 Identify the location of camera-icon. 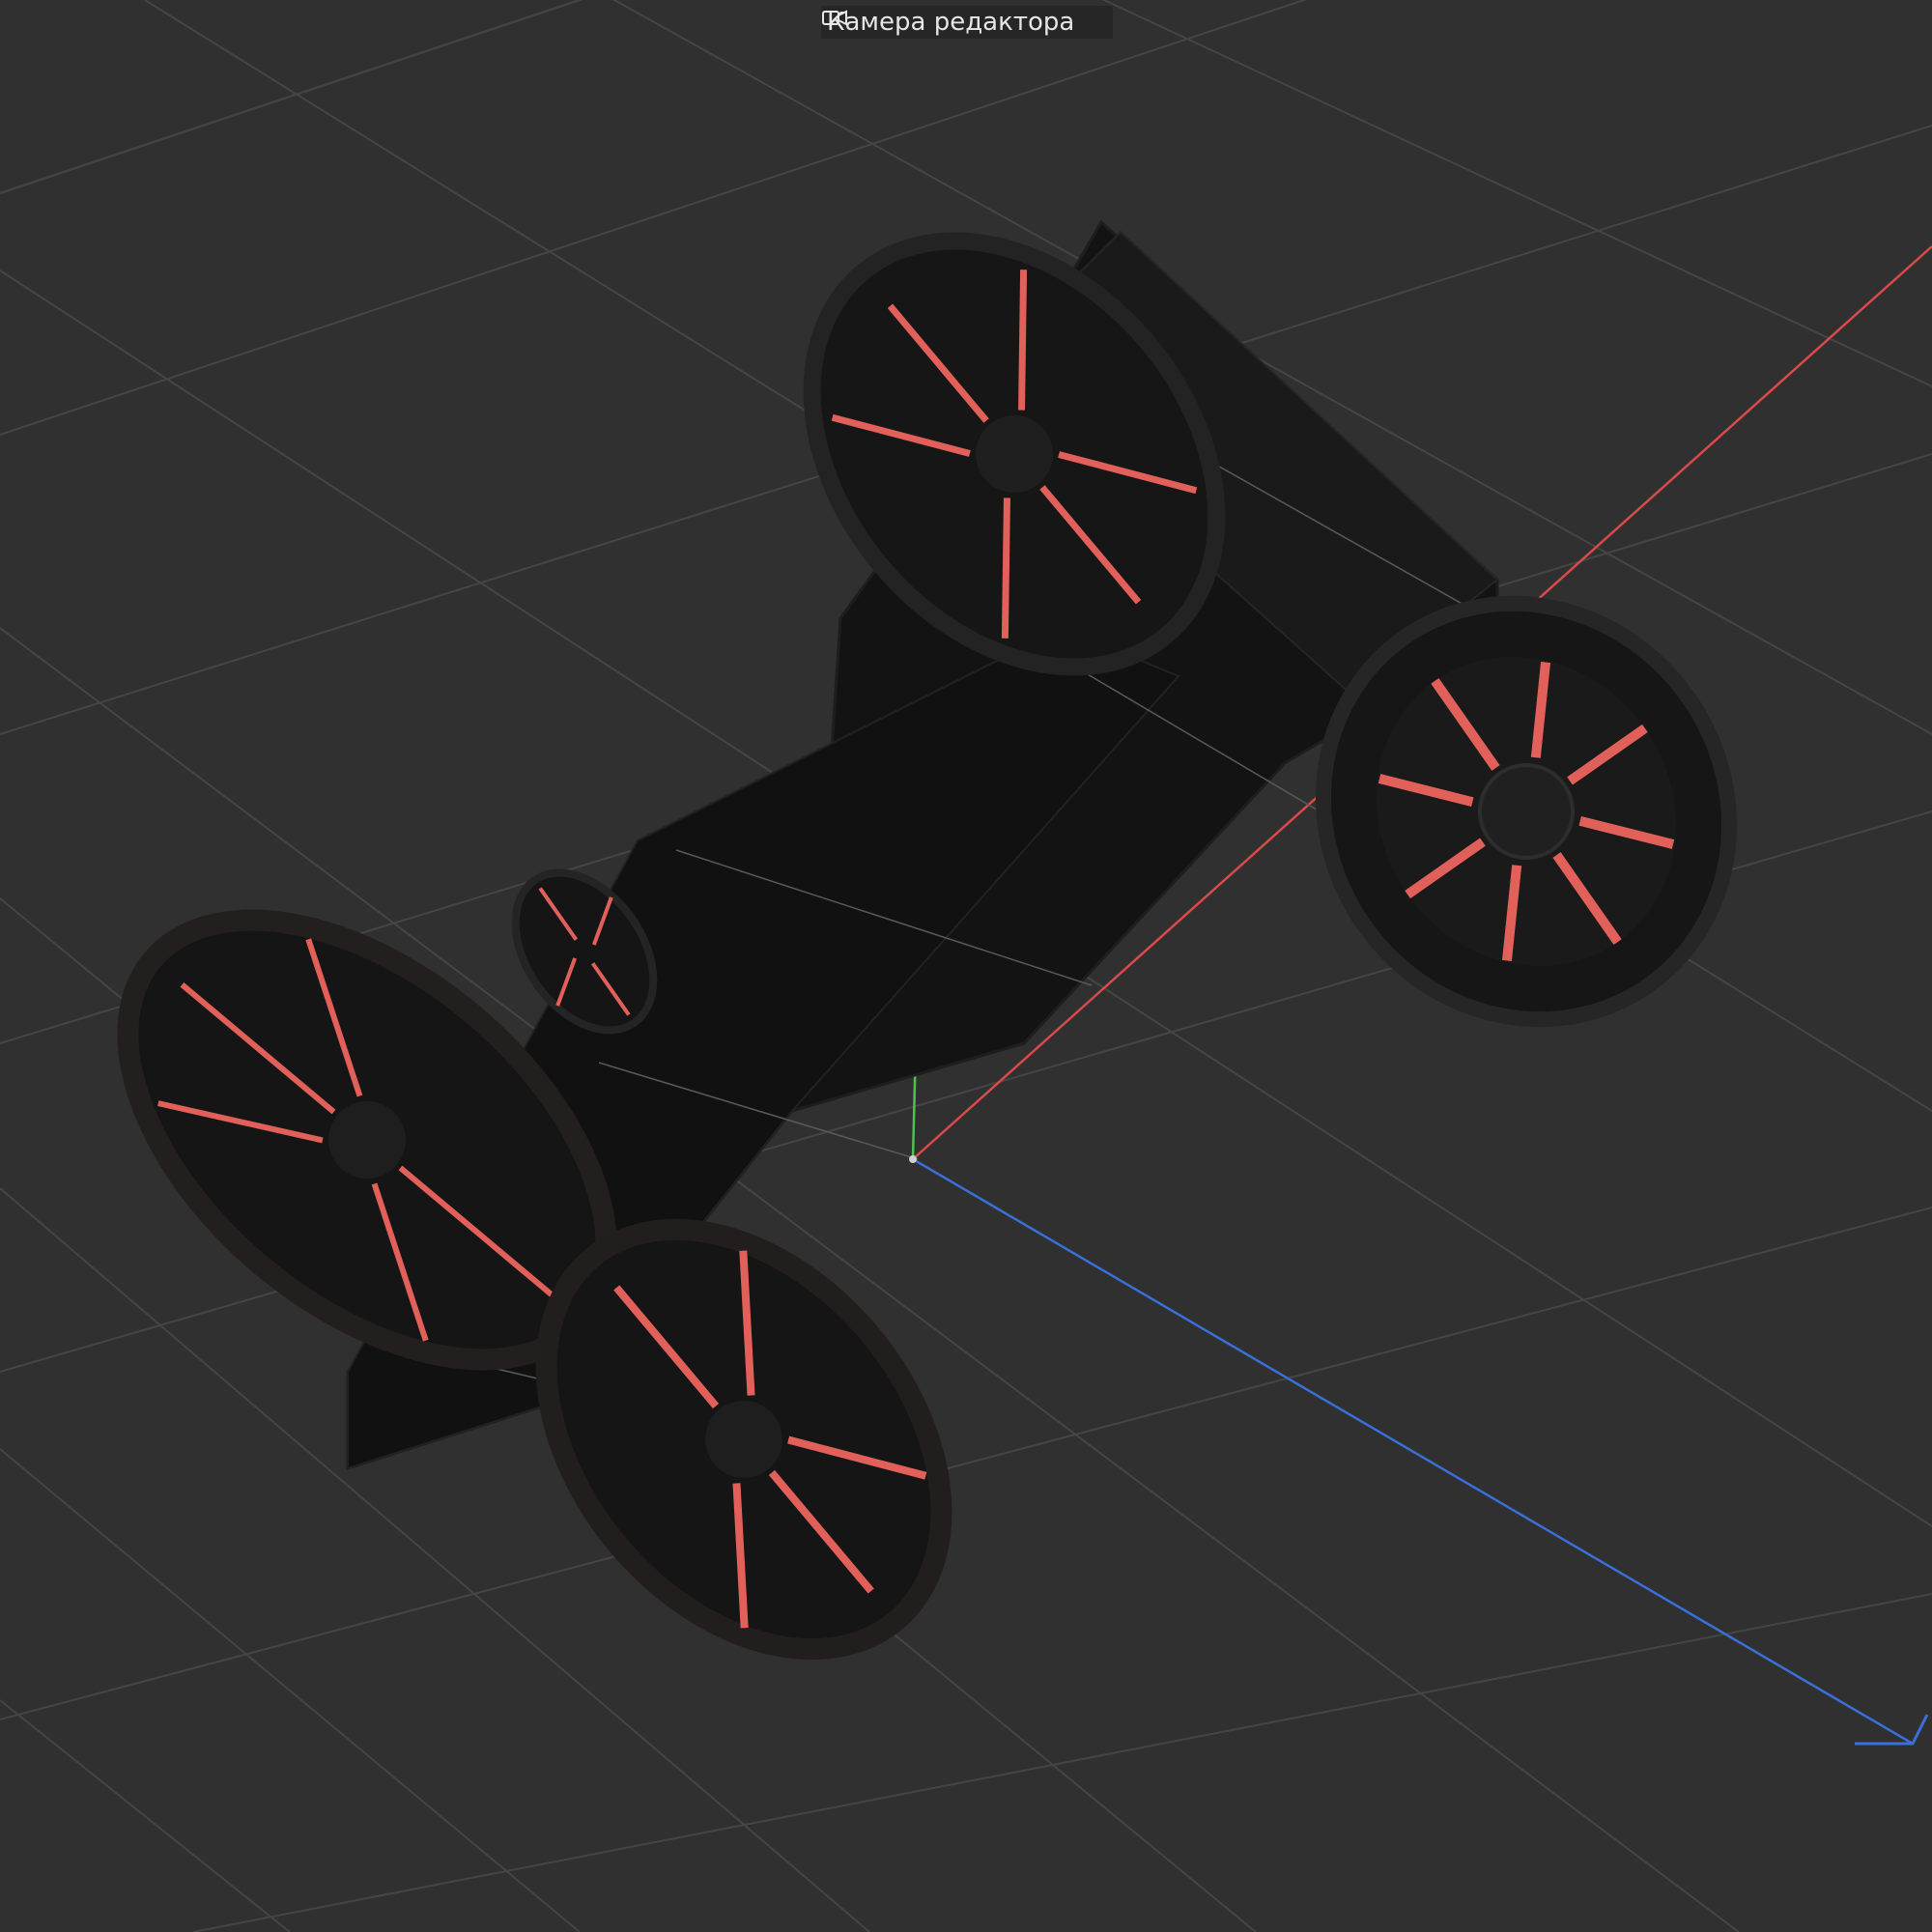
(964, 22).